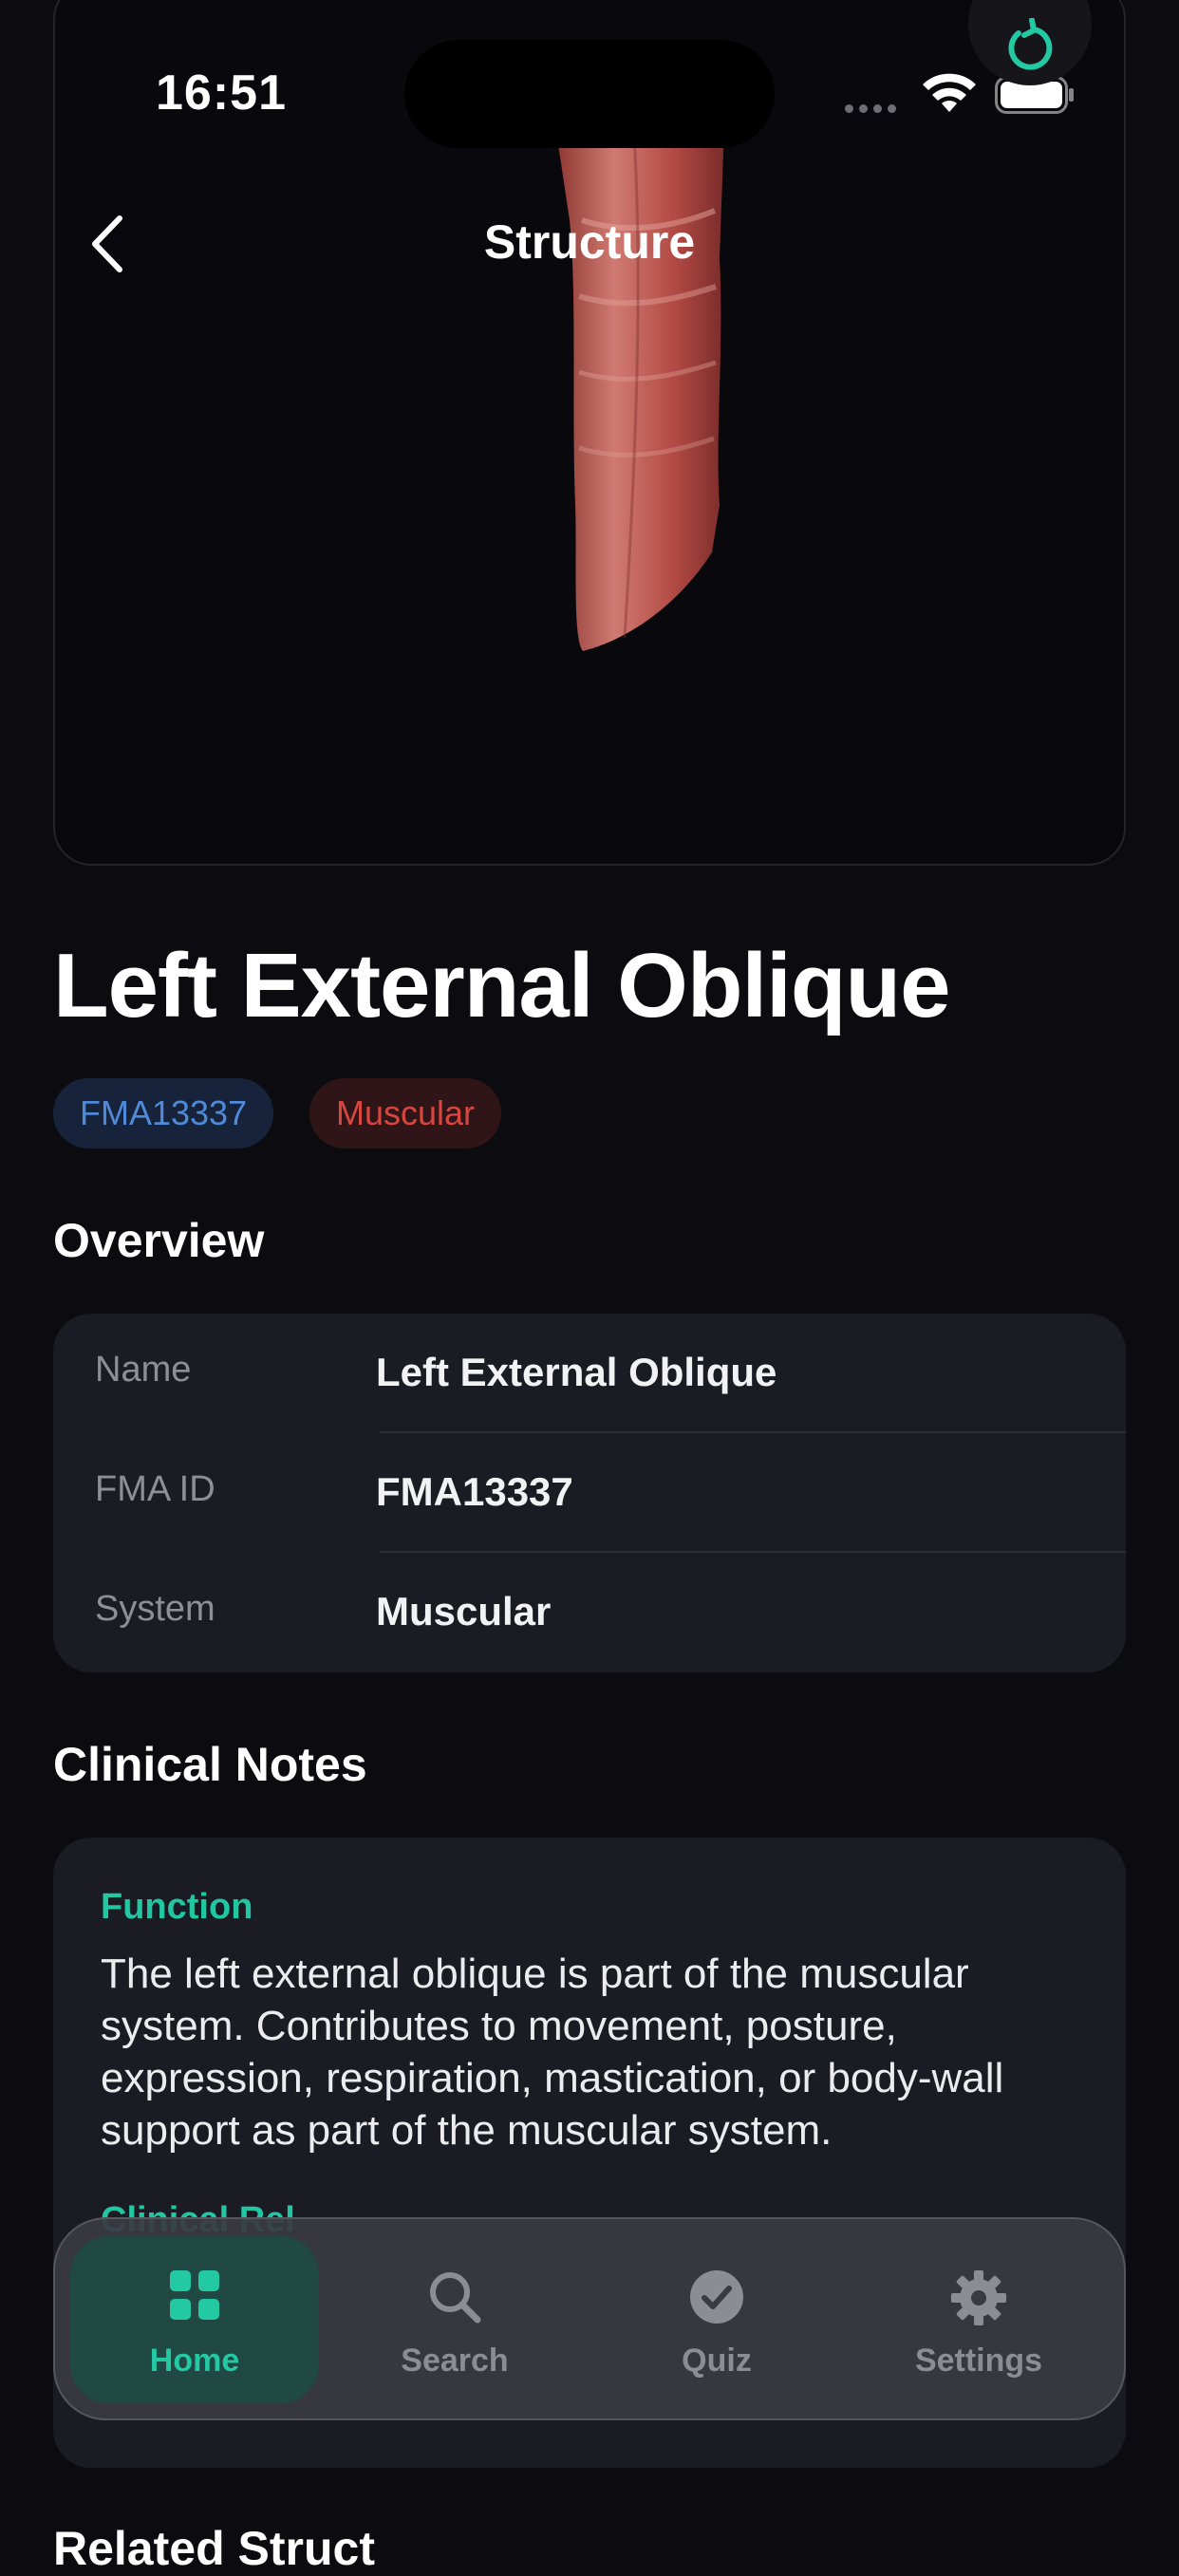 The width and height of the screenshot is (1179, 2576). Describe the element at coordinates (159, 1240) in the screenshot. I see `overview-heading: Overview` at that location.